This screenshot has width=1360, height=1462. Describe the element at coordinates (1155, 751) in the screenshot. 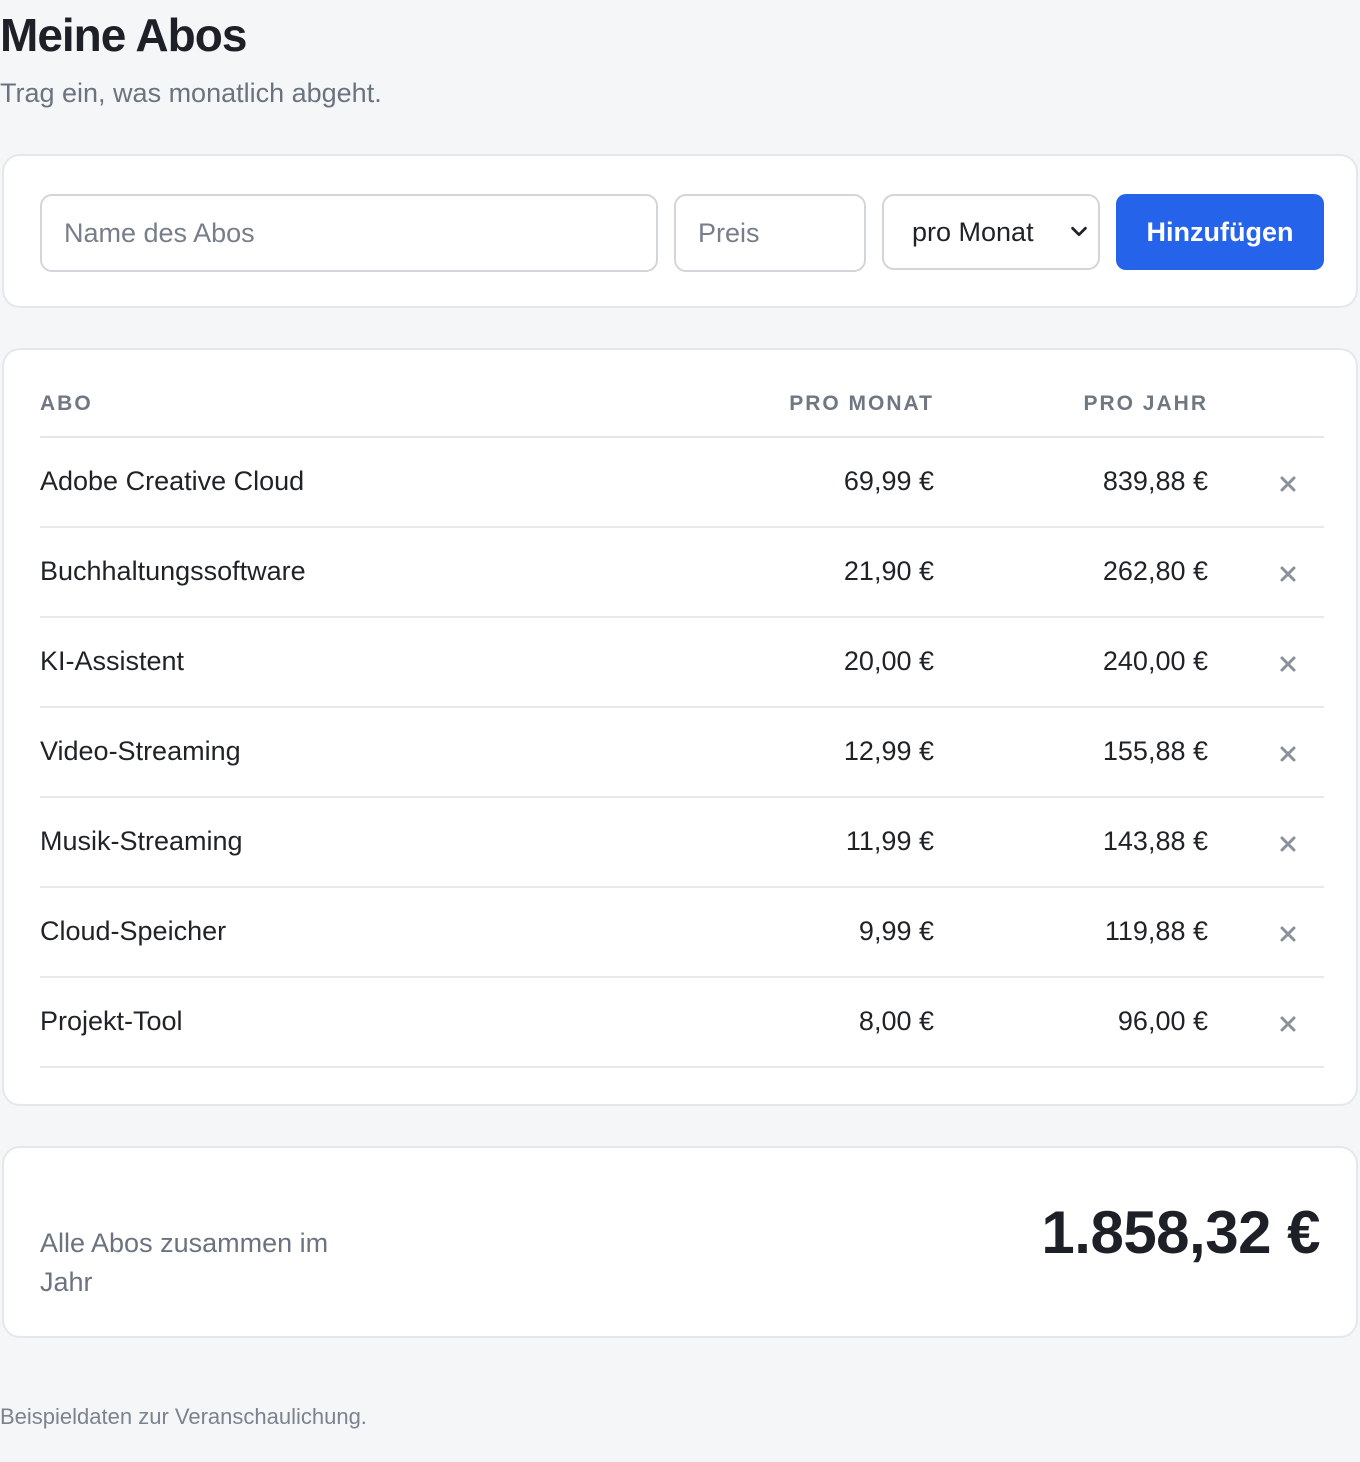

I see `yearly-price: 155,88 €` at that location.